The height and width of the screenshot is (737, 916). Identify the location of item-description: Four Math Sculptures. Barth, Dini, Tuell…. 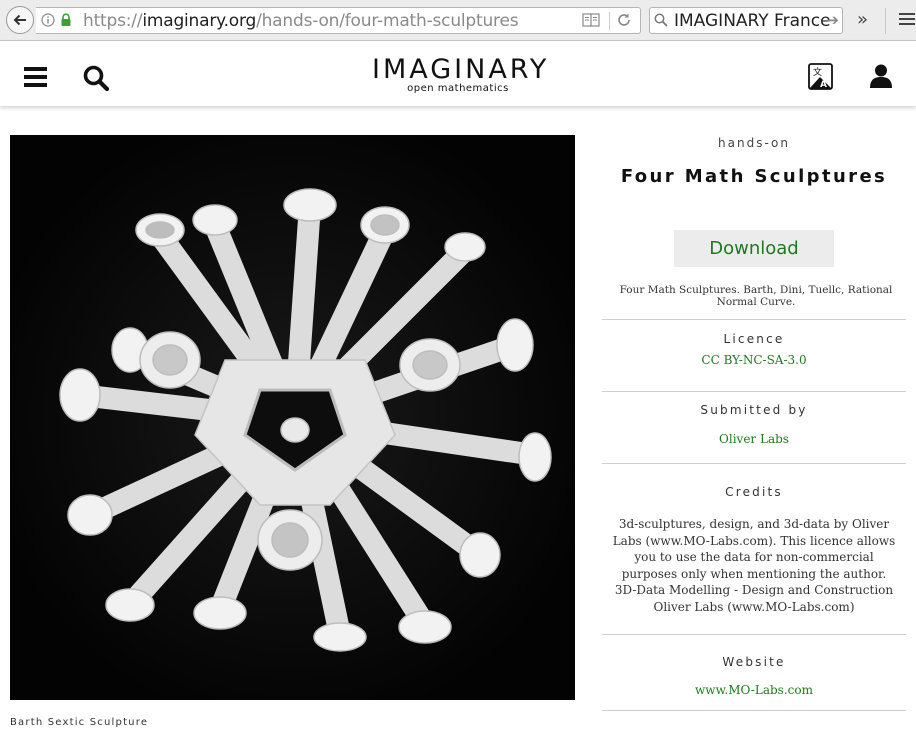
(756, 296).